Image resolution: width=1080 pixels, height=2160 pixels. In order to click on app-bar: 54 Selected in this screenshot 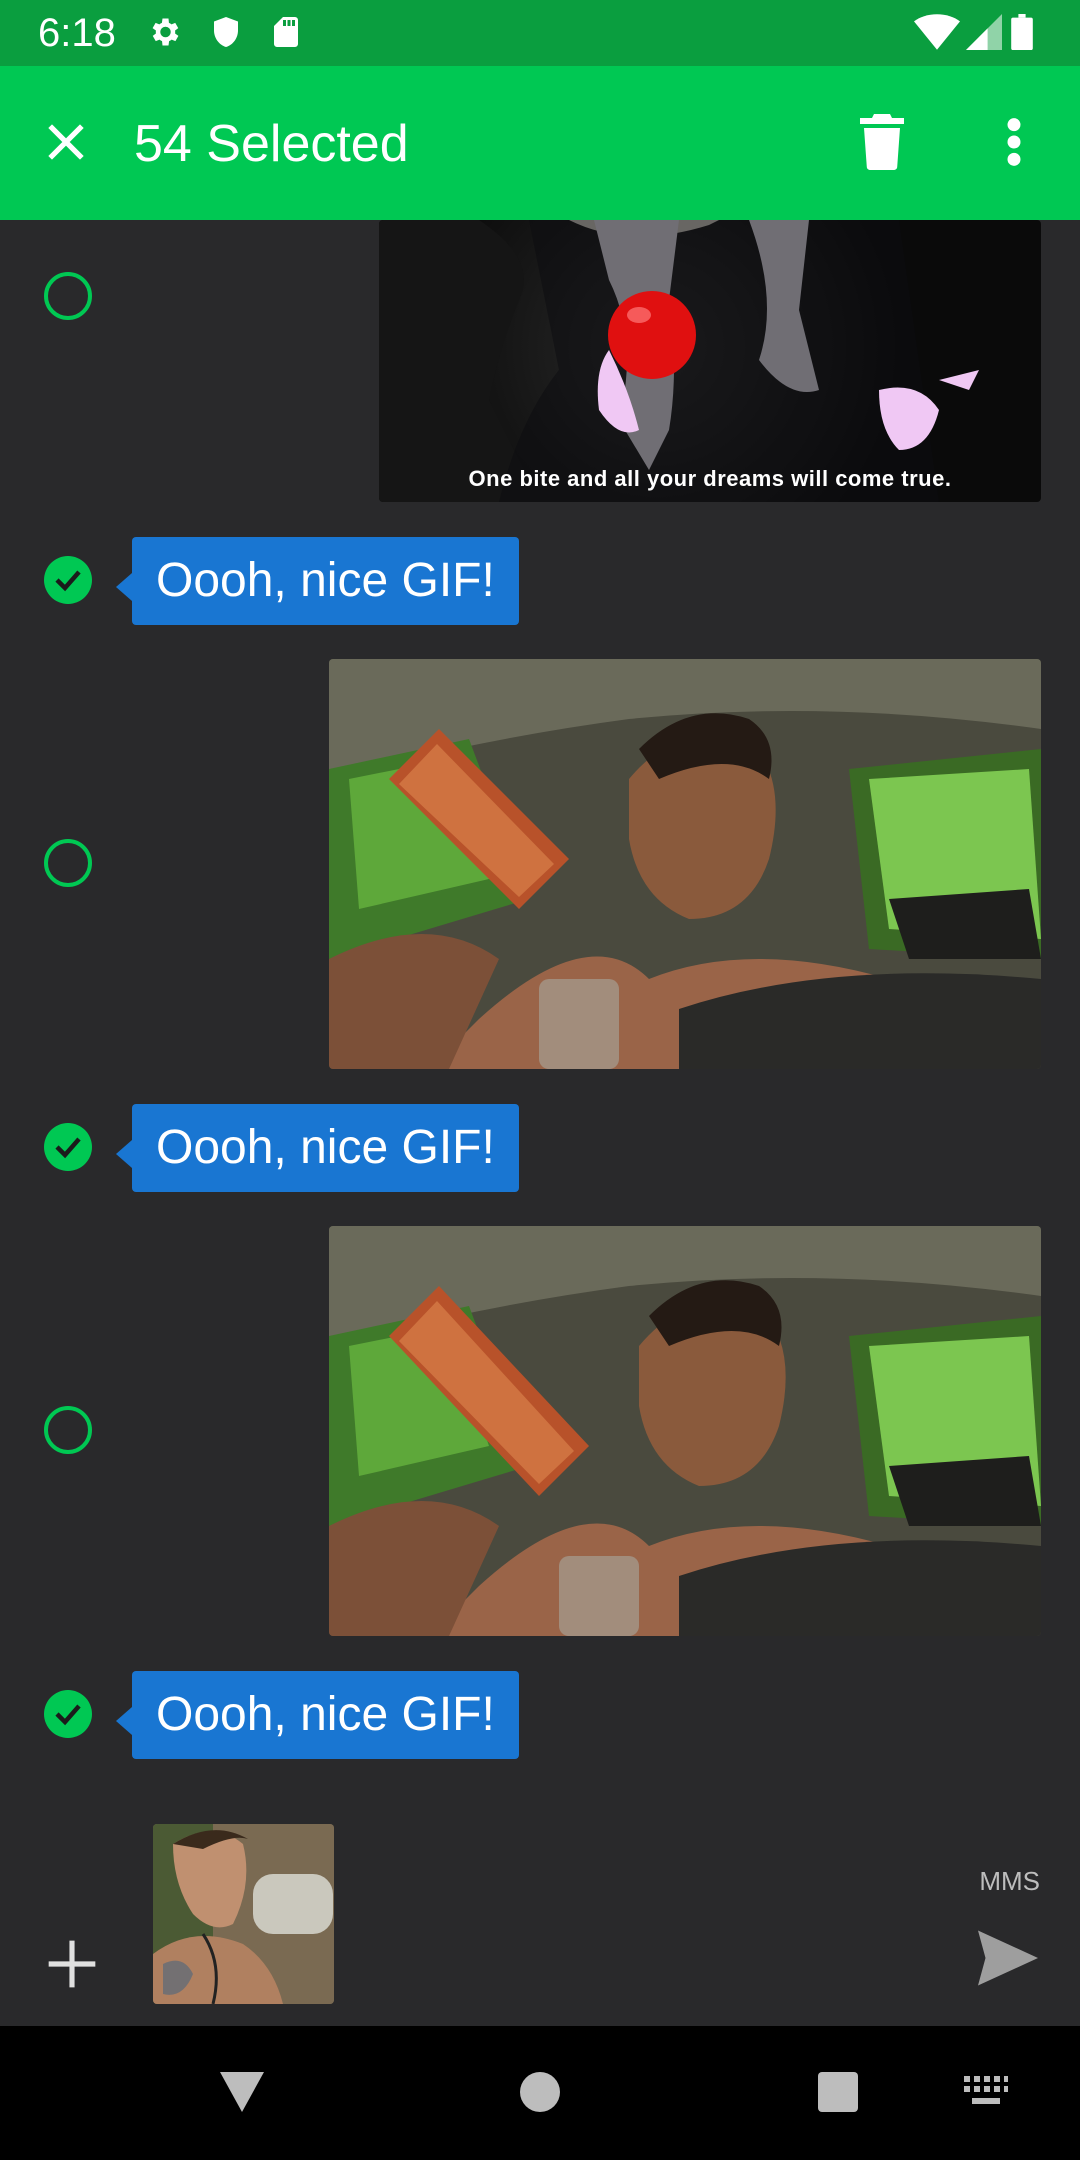, I will do `click(540, 143)`.